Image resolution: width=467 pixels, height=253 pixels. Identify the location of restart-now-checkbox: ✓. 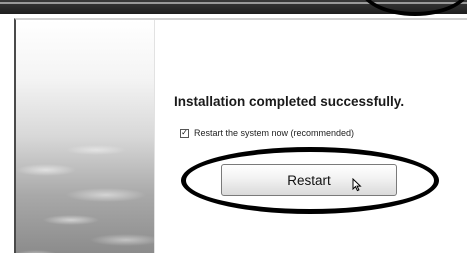
(184, 133).